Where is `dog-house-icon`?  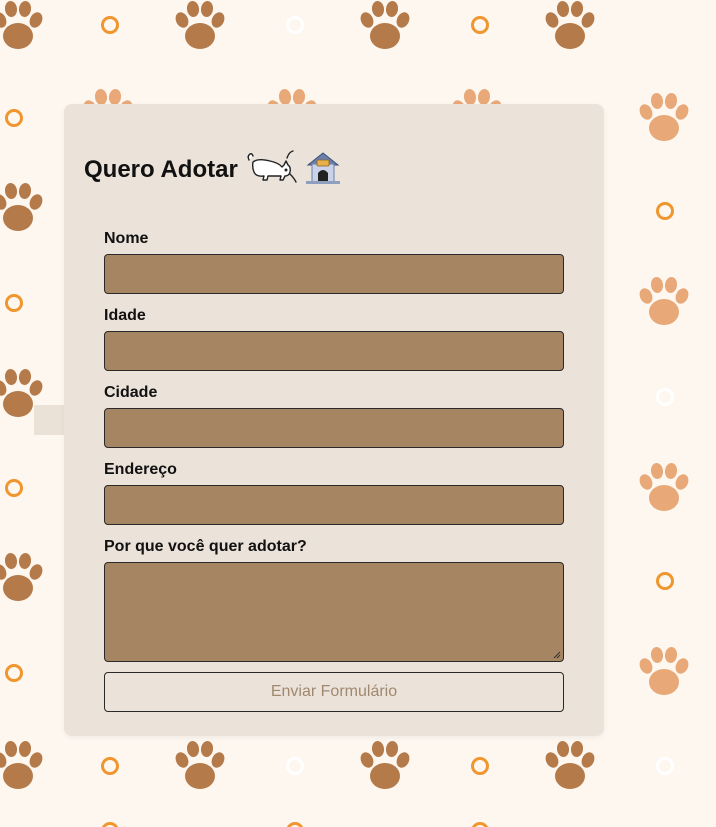 dog-house-icon is located at coordinates (322, 169).